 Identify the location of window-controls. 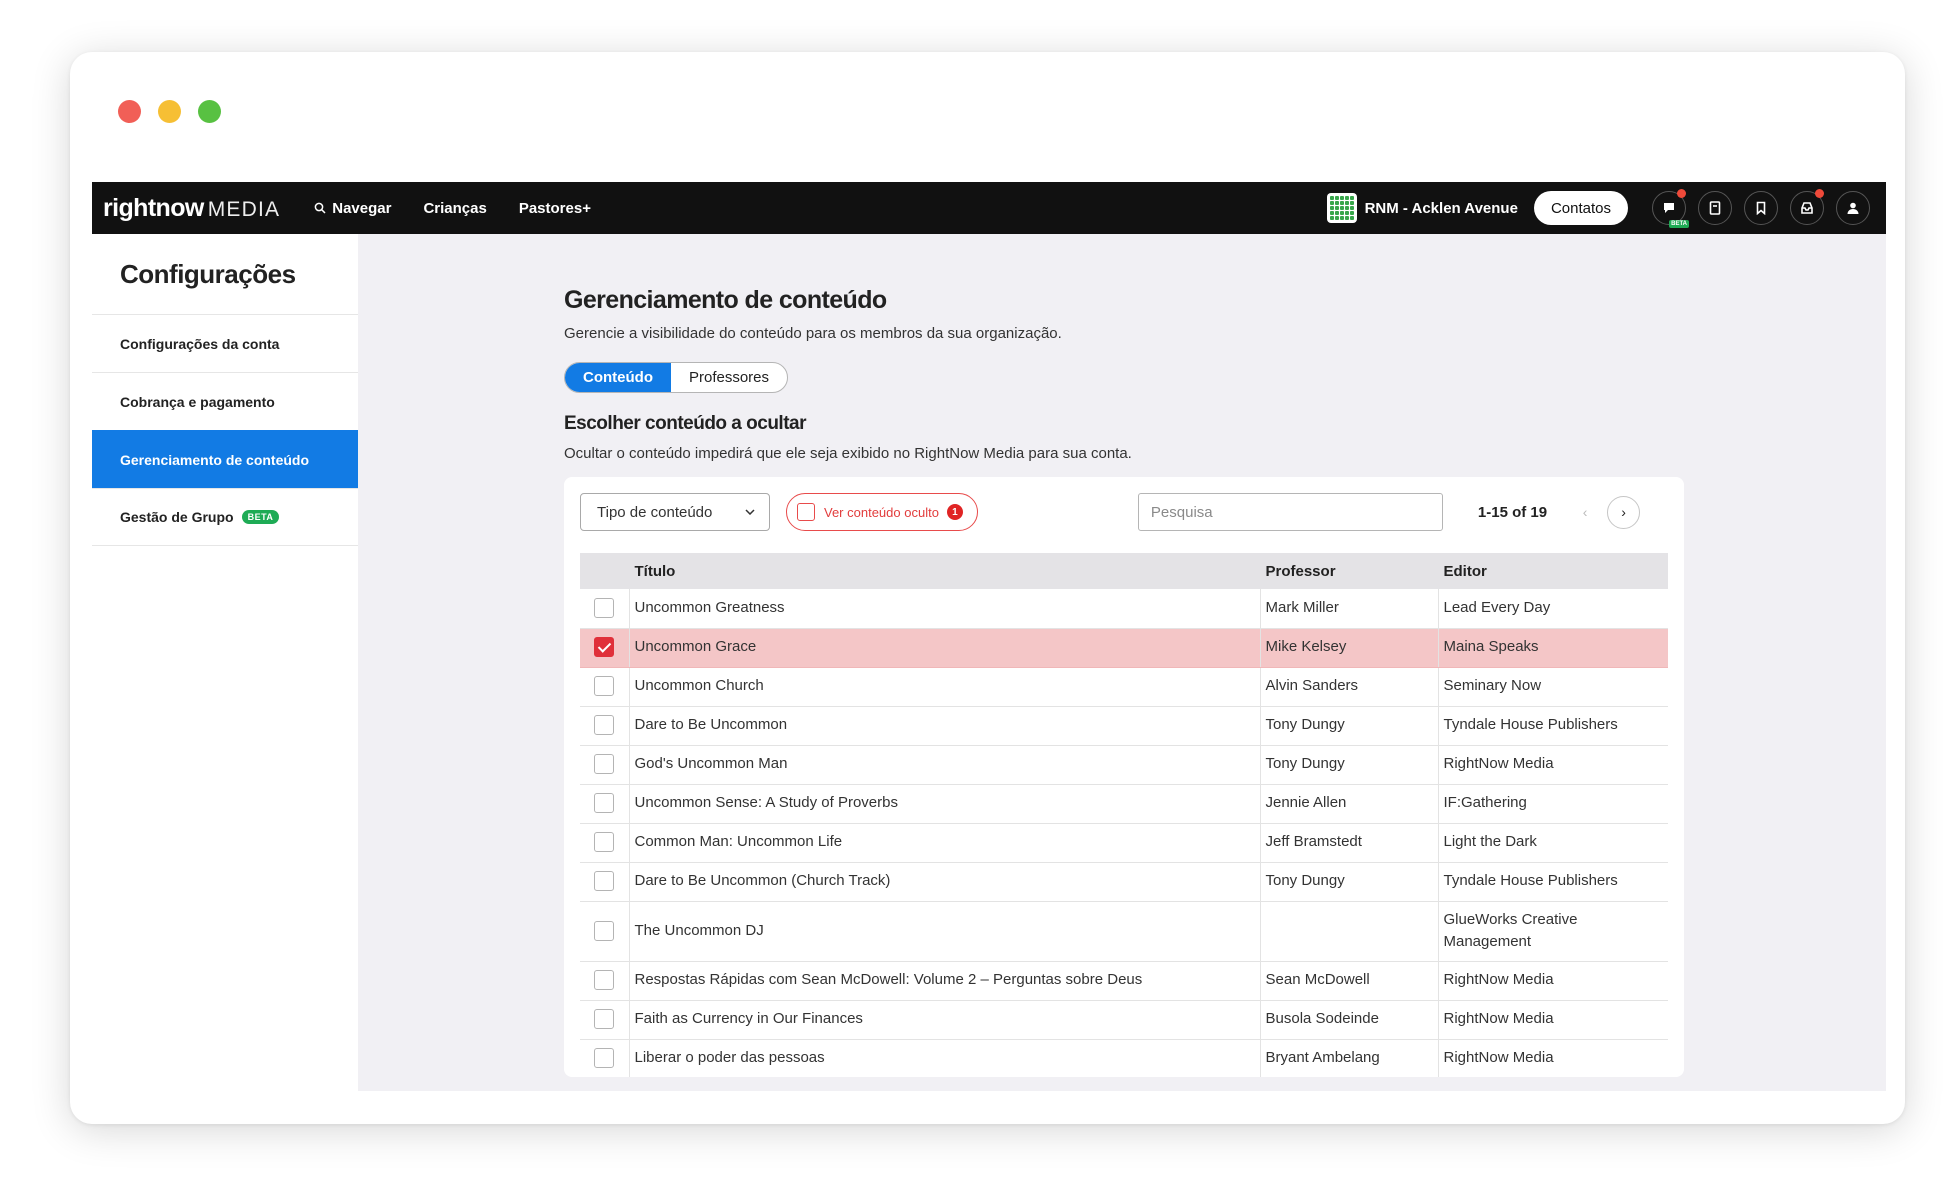
(169, 111).